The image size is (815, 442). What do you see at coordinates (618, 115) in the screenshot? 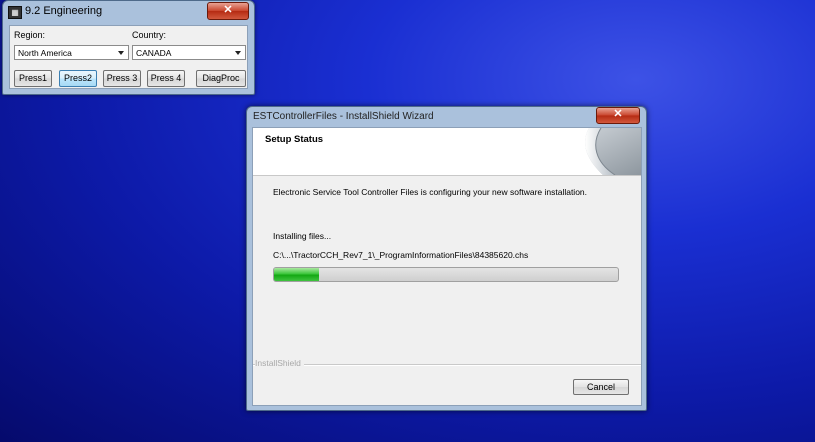
I see `wizard-close-button: ✕` at bounding box center [618, 115].